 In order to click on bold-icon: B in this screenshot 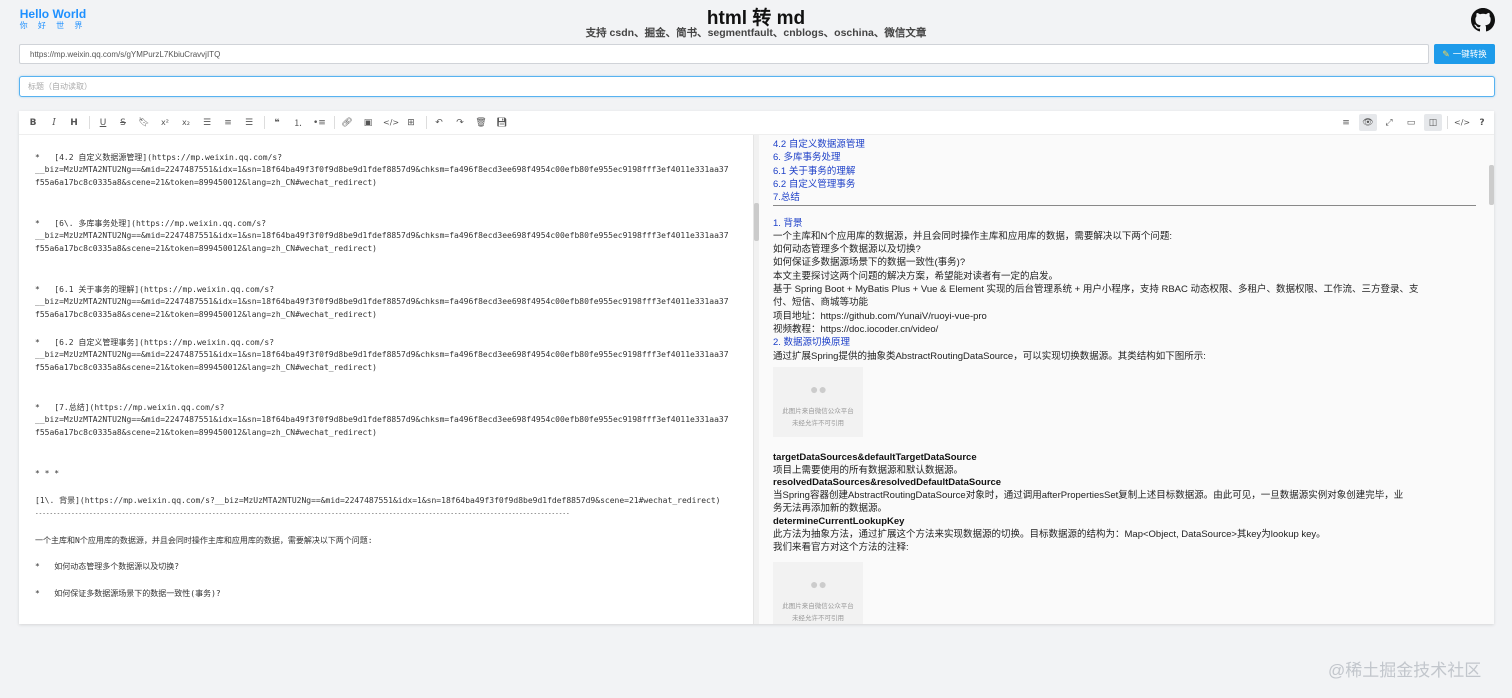, I will do `click(33, 122)`.